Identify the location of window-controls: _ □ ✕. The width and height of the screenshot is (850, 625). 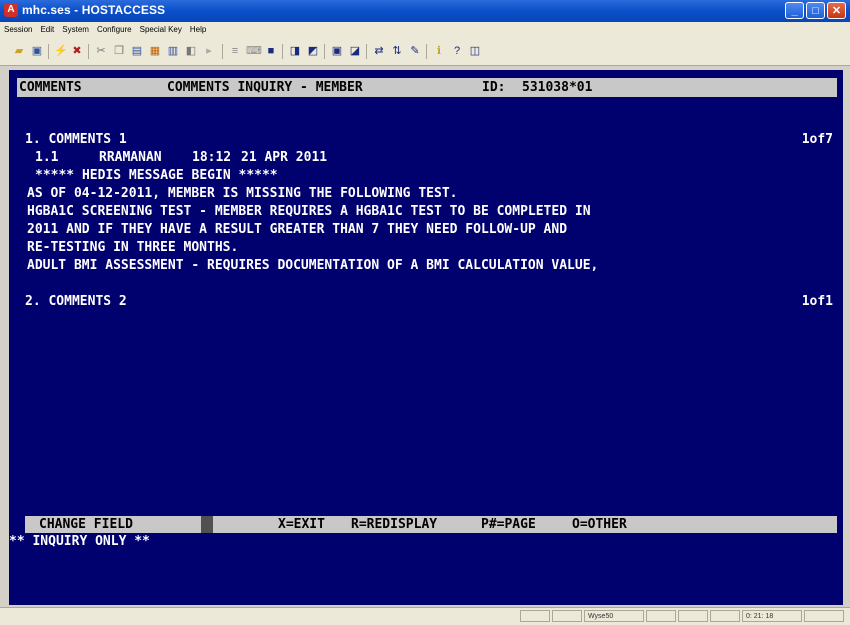
(815, 10).